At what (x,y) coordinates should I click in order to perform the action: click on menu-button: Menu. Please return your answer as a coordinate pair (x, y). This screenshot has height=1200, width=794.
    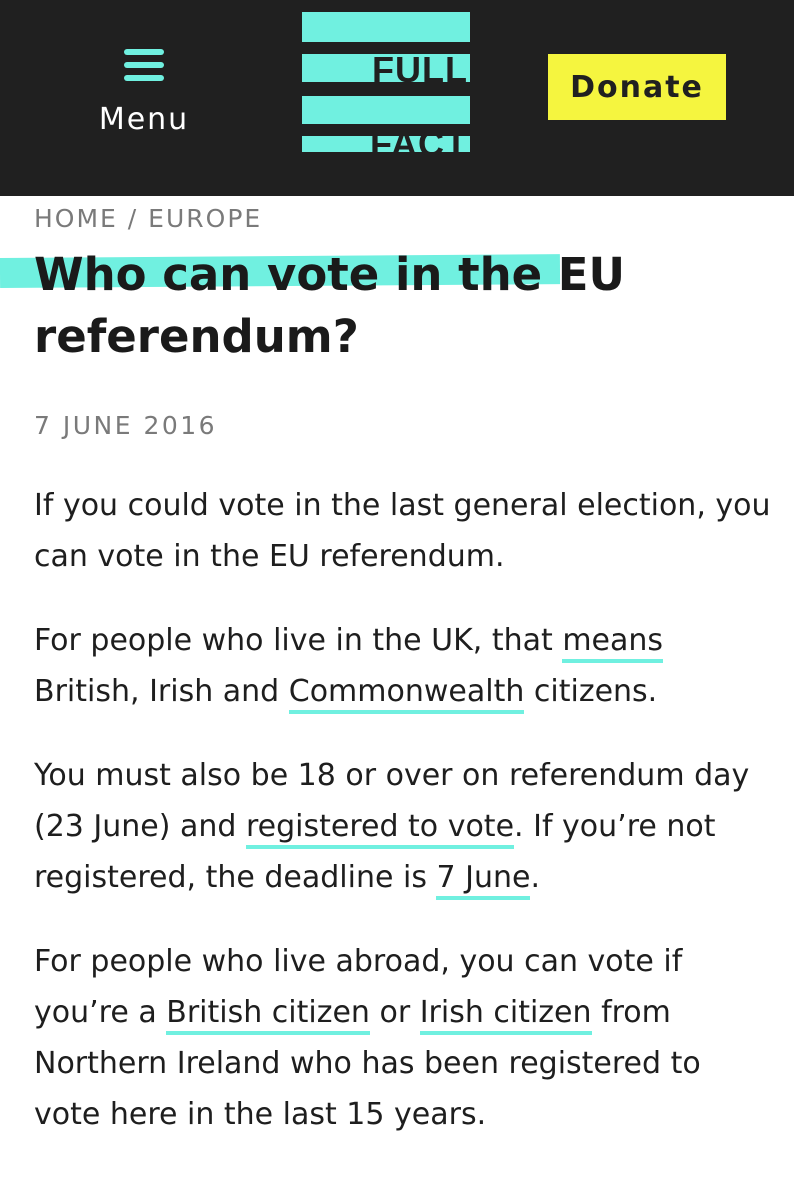
    Looking at the image, I should click on (144, 94).